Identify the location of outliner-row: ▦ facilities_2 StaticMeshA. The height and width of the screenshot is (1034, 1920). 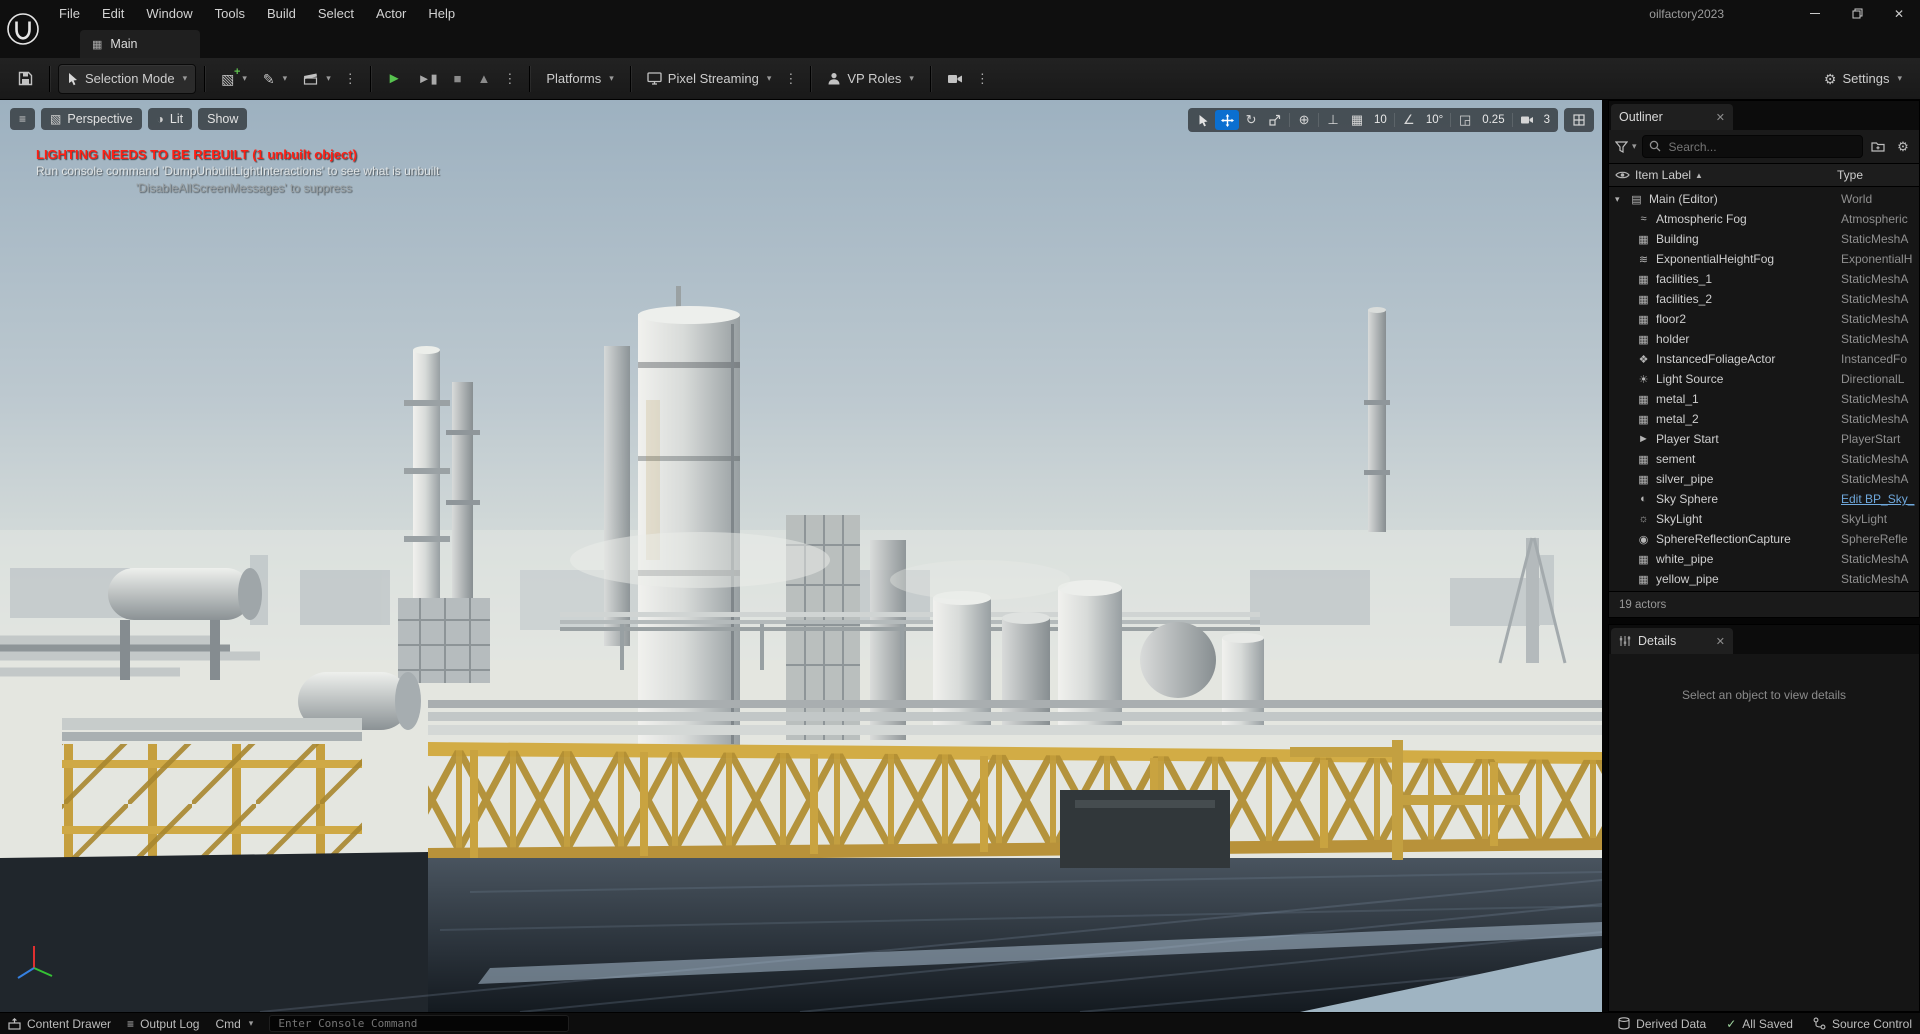
(1764, 299).